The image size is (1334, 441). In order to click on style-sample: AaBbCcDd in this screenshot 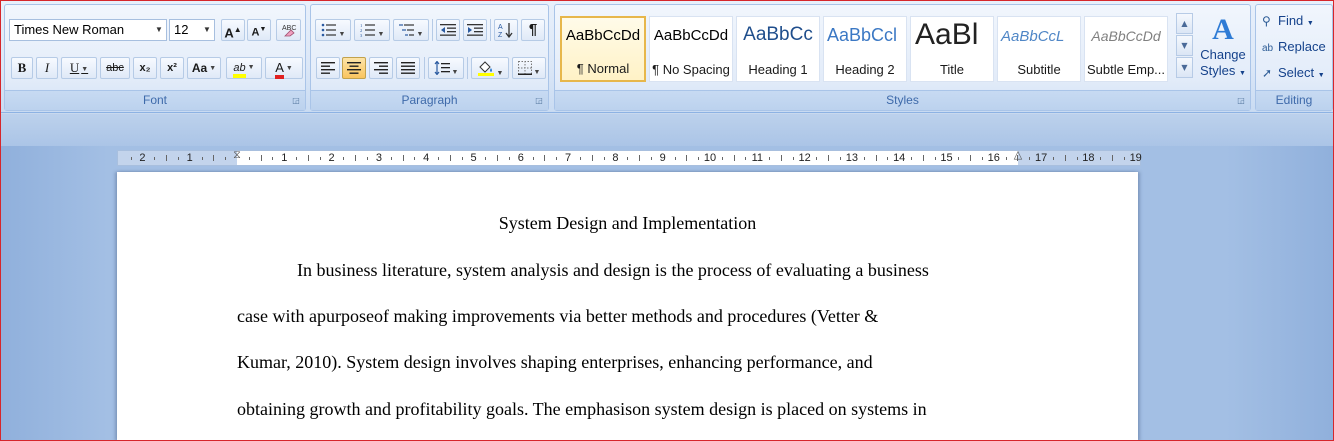, I will do `click(691, 35)`.